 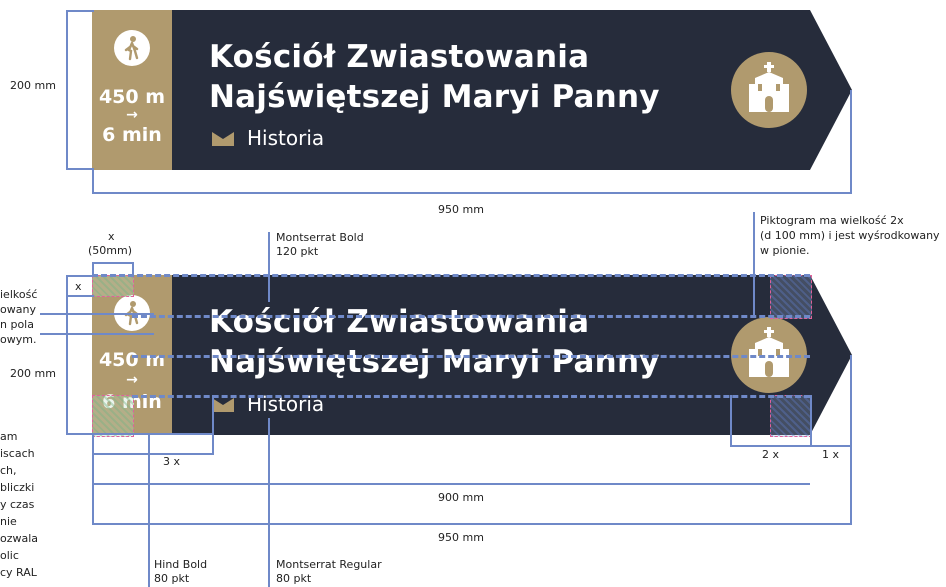 What do you see at coordinates (18, 572) in the screenshot?
I see `left-note-bottom-9: cy RAL` at bounding box center [18, 572].